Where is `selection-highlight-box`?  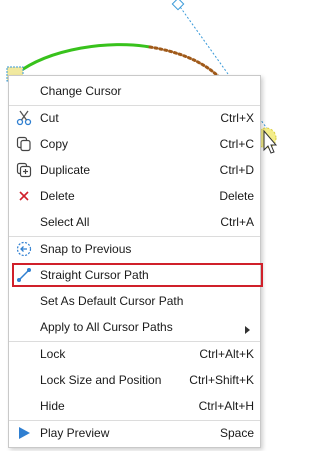 selection-highlight-box is located at coordinates (137, 275).